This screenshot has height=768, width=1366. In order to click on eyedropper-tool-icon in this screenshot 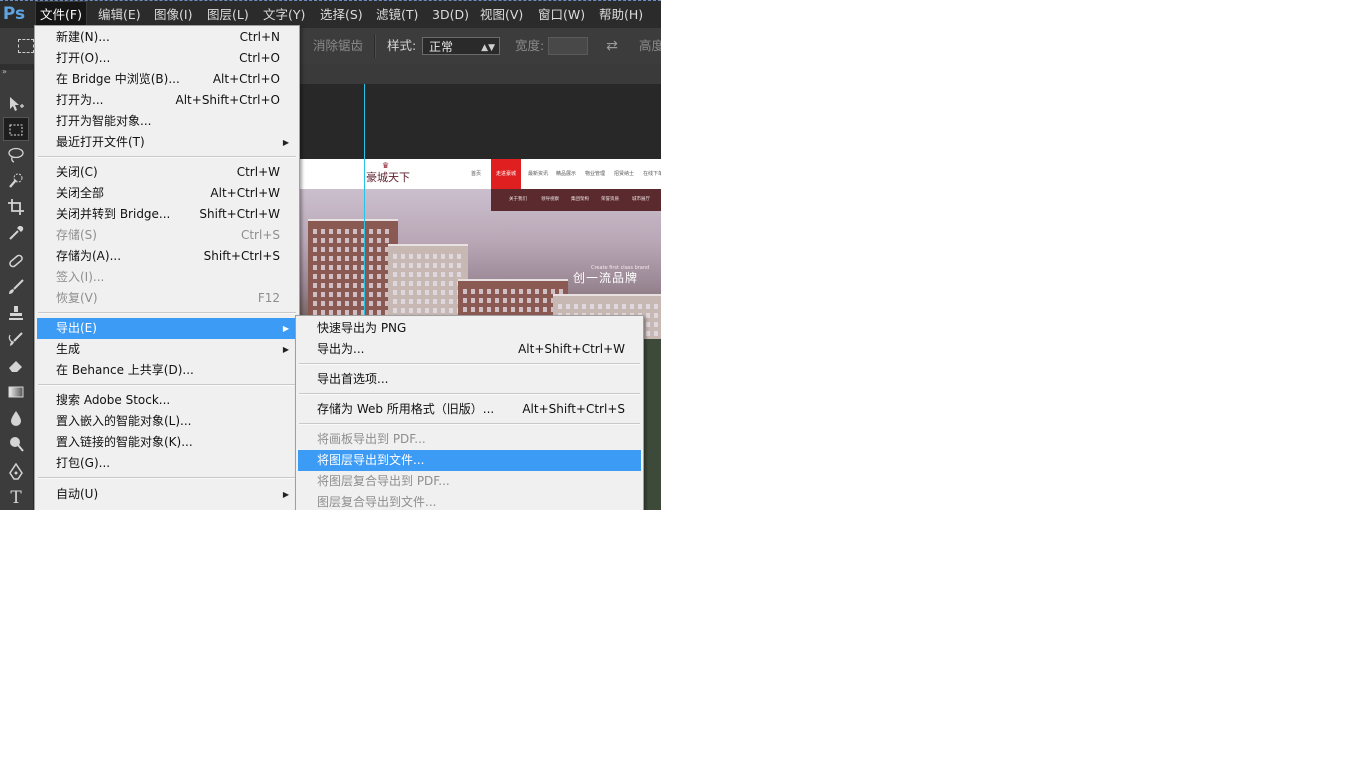, I will do `click(16, 233)`.